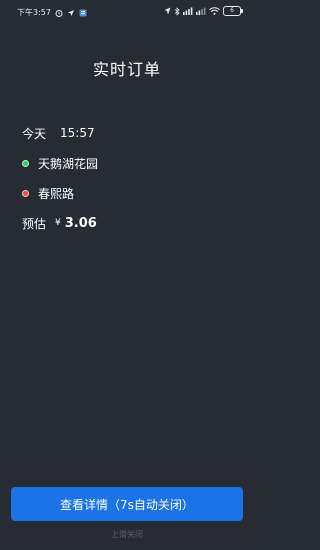 This screenshot has width=320, height=550. I want to click on order-time: 15:57, so click(77, 133).